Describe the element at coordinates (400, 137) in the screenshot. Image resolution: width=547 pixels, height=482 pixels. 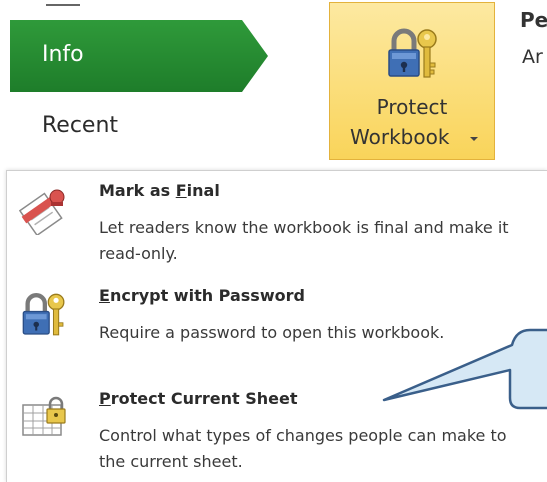
I see `protect-button-label-line2: Workbook` at that location.